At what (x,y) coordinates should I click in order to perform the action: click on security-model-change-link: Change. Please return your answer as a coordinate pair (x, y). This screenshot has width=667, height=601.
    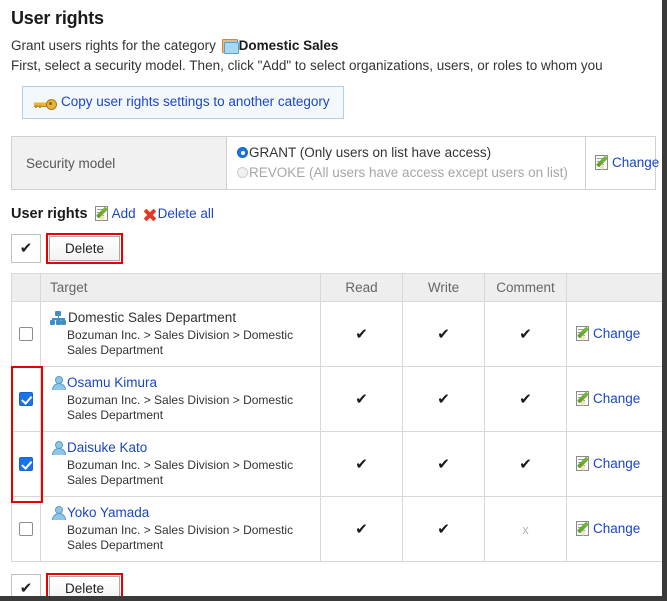
    Looking at the image, I should click on (627, 162).